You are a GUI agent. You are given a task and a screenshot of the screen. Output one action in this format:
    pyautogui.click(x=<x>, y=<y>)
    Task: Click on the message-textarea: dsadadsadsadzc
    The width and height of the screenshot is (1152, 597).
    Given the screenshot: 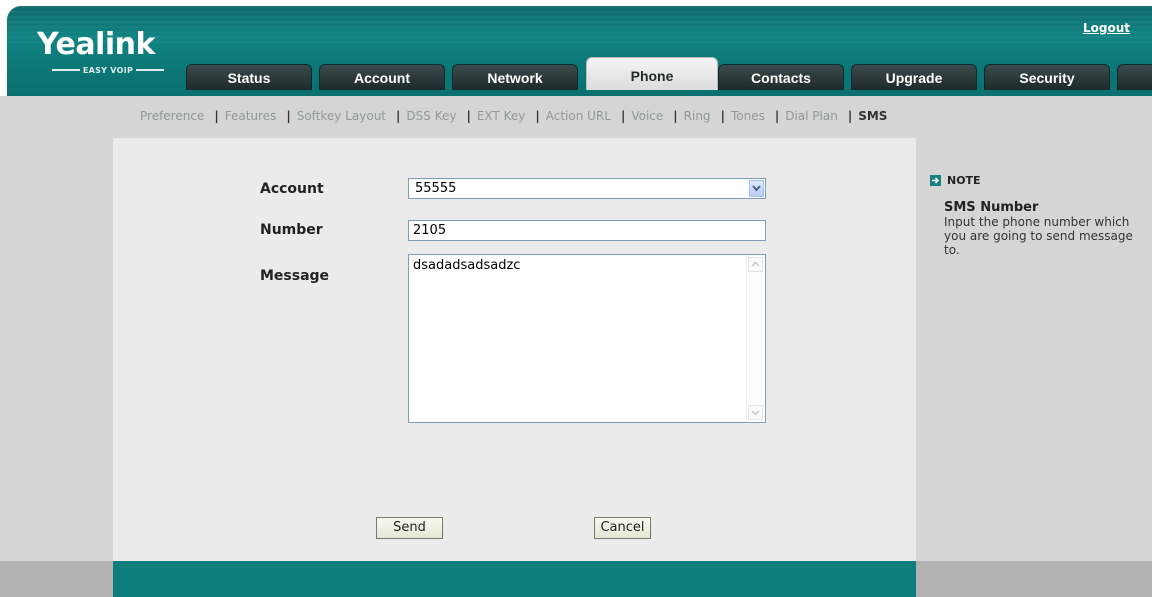 What is the action you would take?
    pyautogui.click(x=587, y=338)
    